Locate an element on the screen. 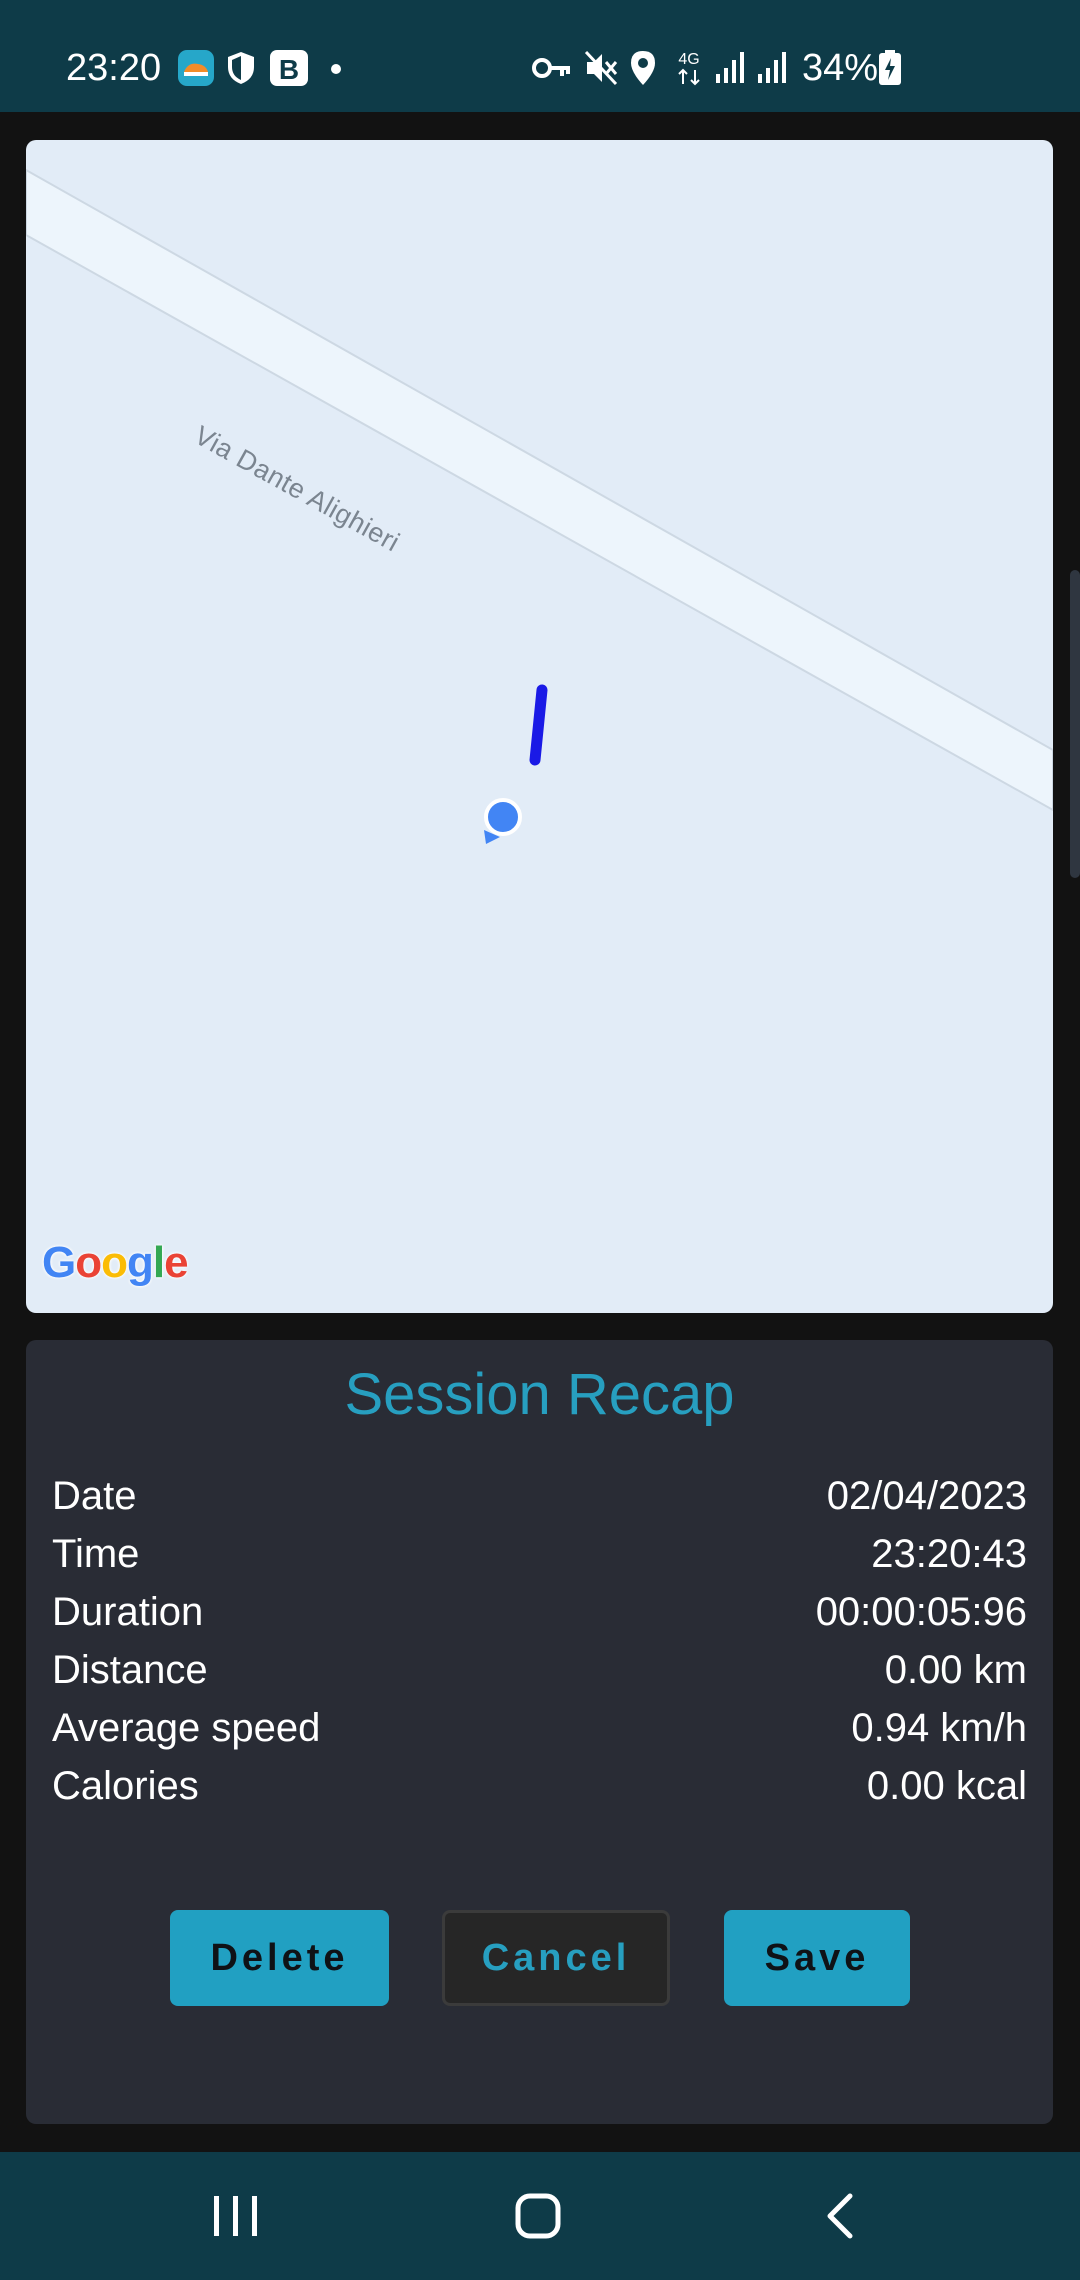 The height and width of the screenshot is (2280, 1080). recap-value: 0.94 km/h is located at coordinates (939, 1728).